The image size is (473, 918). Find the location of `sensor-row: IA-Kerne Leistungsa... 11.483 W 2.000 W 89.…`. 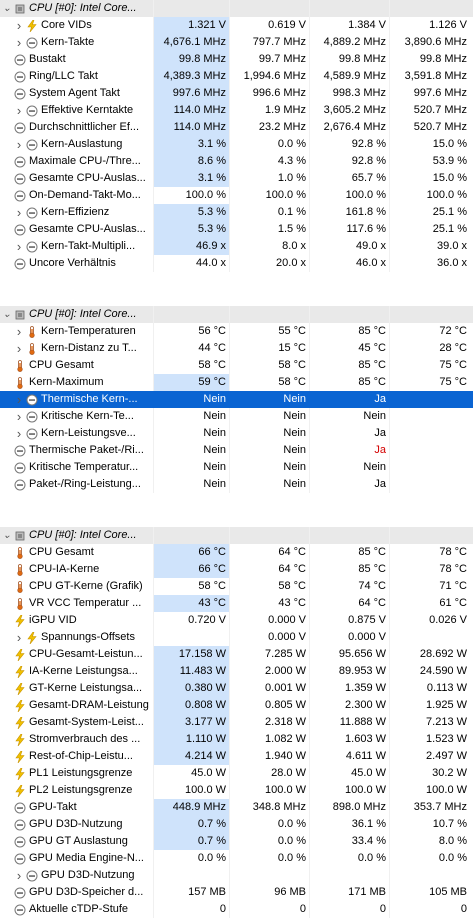

sensor-row: IA-Kerne Leistungsa... 11.483 W 2.000 W 89.… is located at coordinates (236, 671).